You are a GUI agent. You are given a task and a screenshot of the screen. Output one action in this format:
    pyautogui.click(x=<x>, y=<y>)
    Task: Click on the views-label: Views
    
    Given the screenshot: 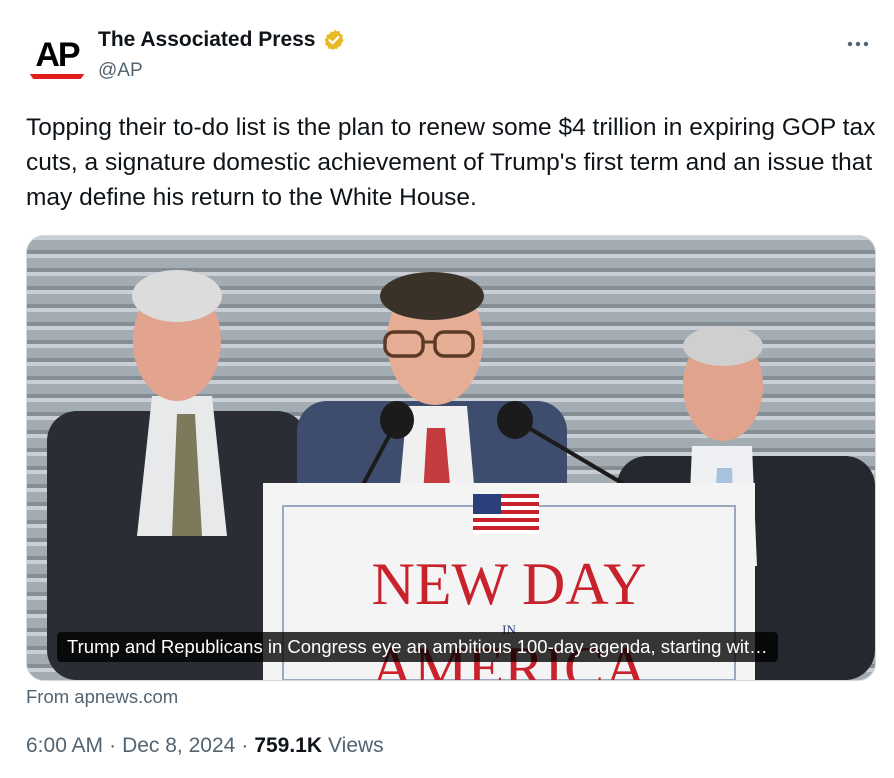 What is the action you would take?
    pyautogui.click(x=356, y=745)
    